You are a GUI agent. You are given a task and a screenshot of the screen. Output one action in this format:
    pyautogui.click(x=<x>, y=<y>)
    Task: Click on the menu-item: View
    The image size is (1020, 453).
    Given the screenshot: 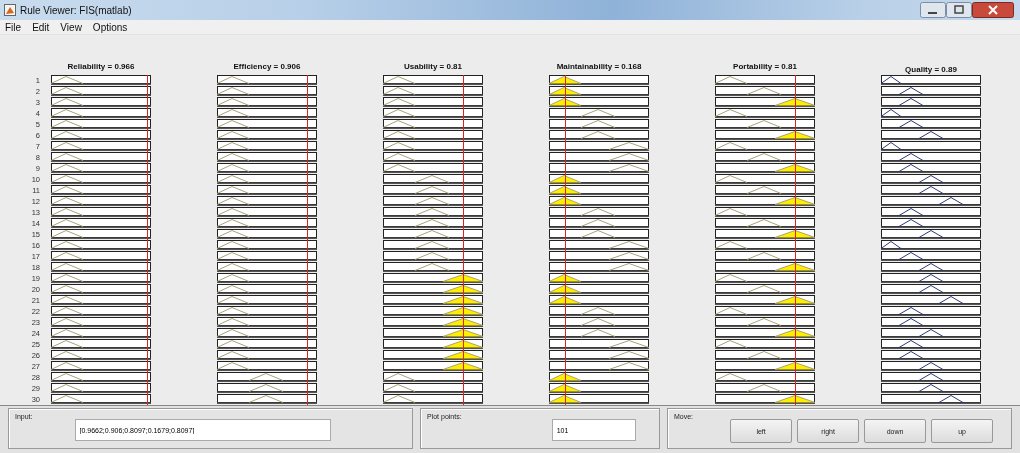 What is the action you would take?
    pyautogui.click(x=71, y=27)
    